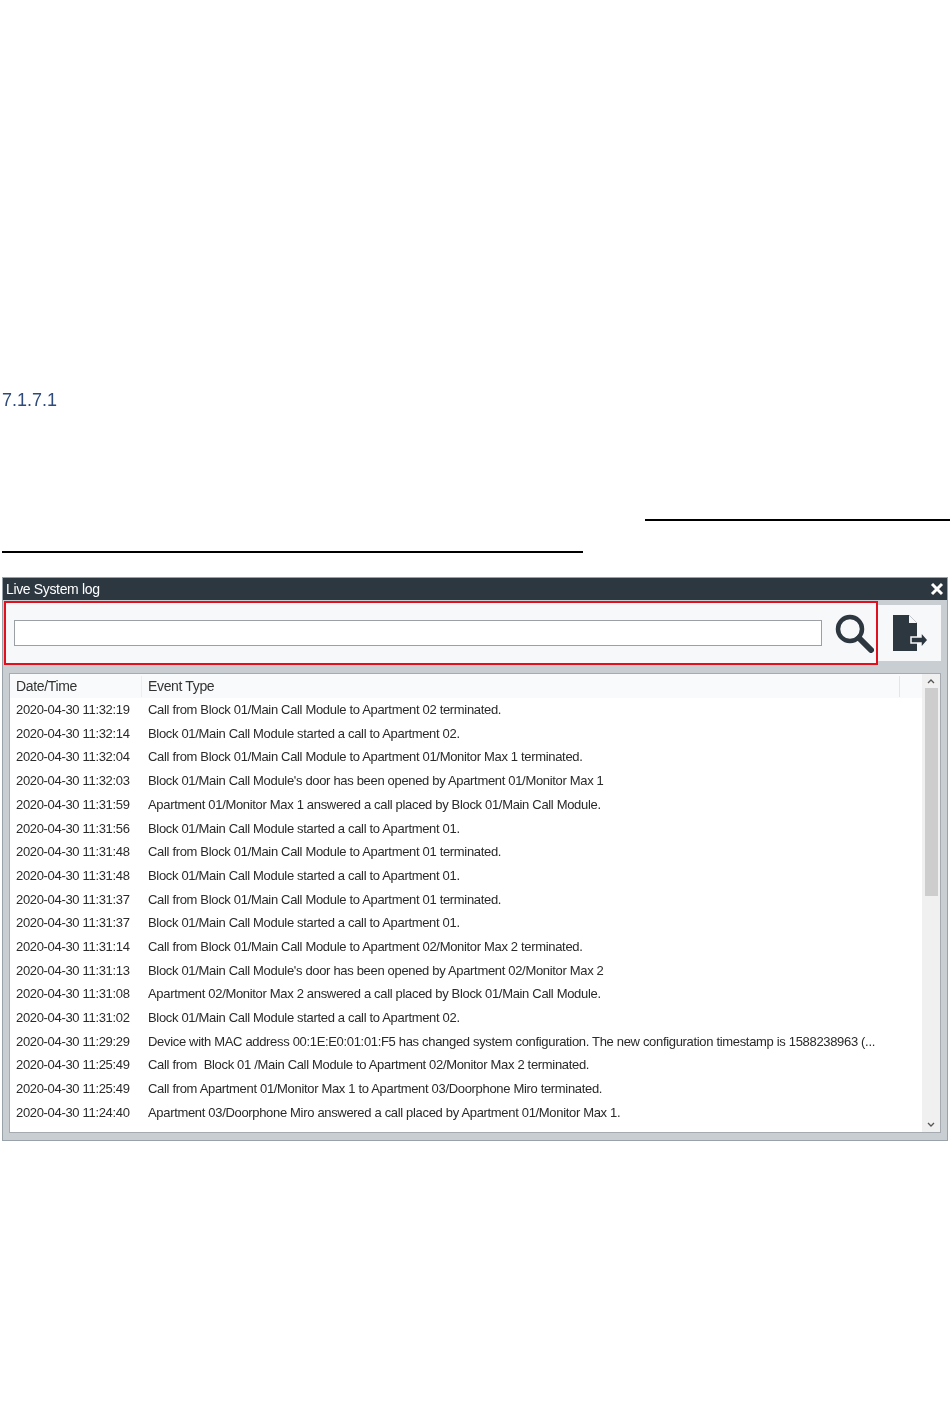 This screenshot has width=950, height=1408. I want to click on date-time-cell-text: 2020-04-30 11:32:19, so click(73, 710).